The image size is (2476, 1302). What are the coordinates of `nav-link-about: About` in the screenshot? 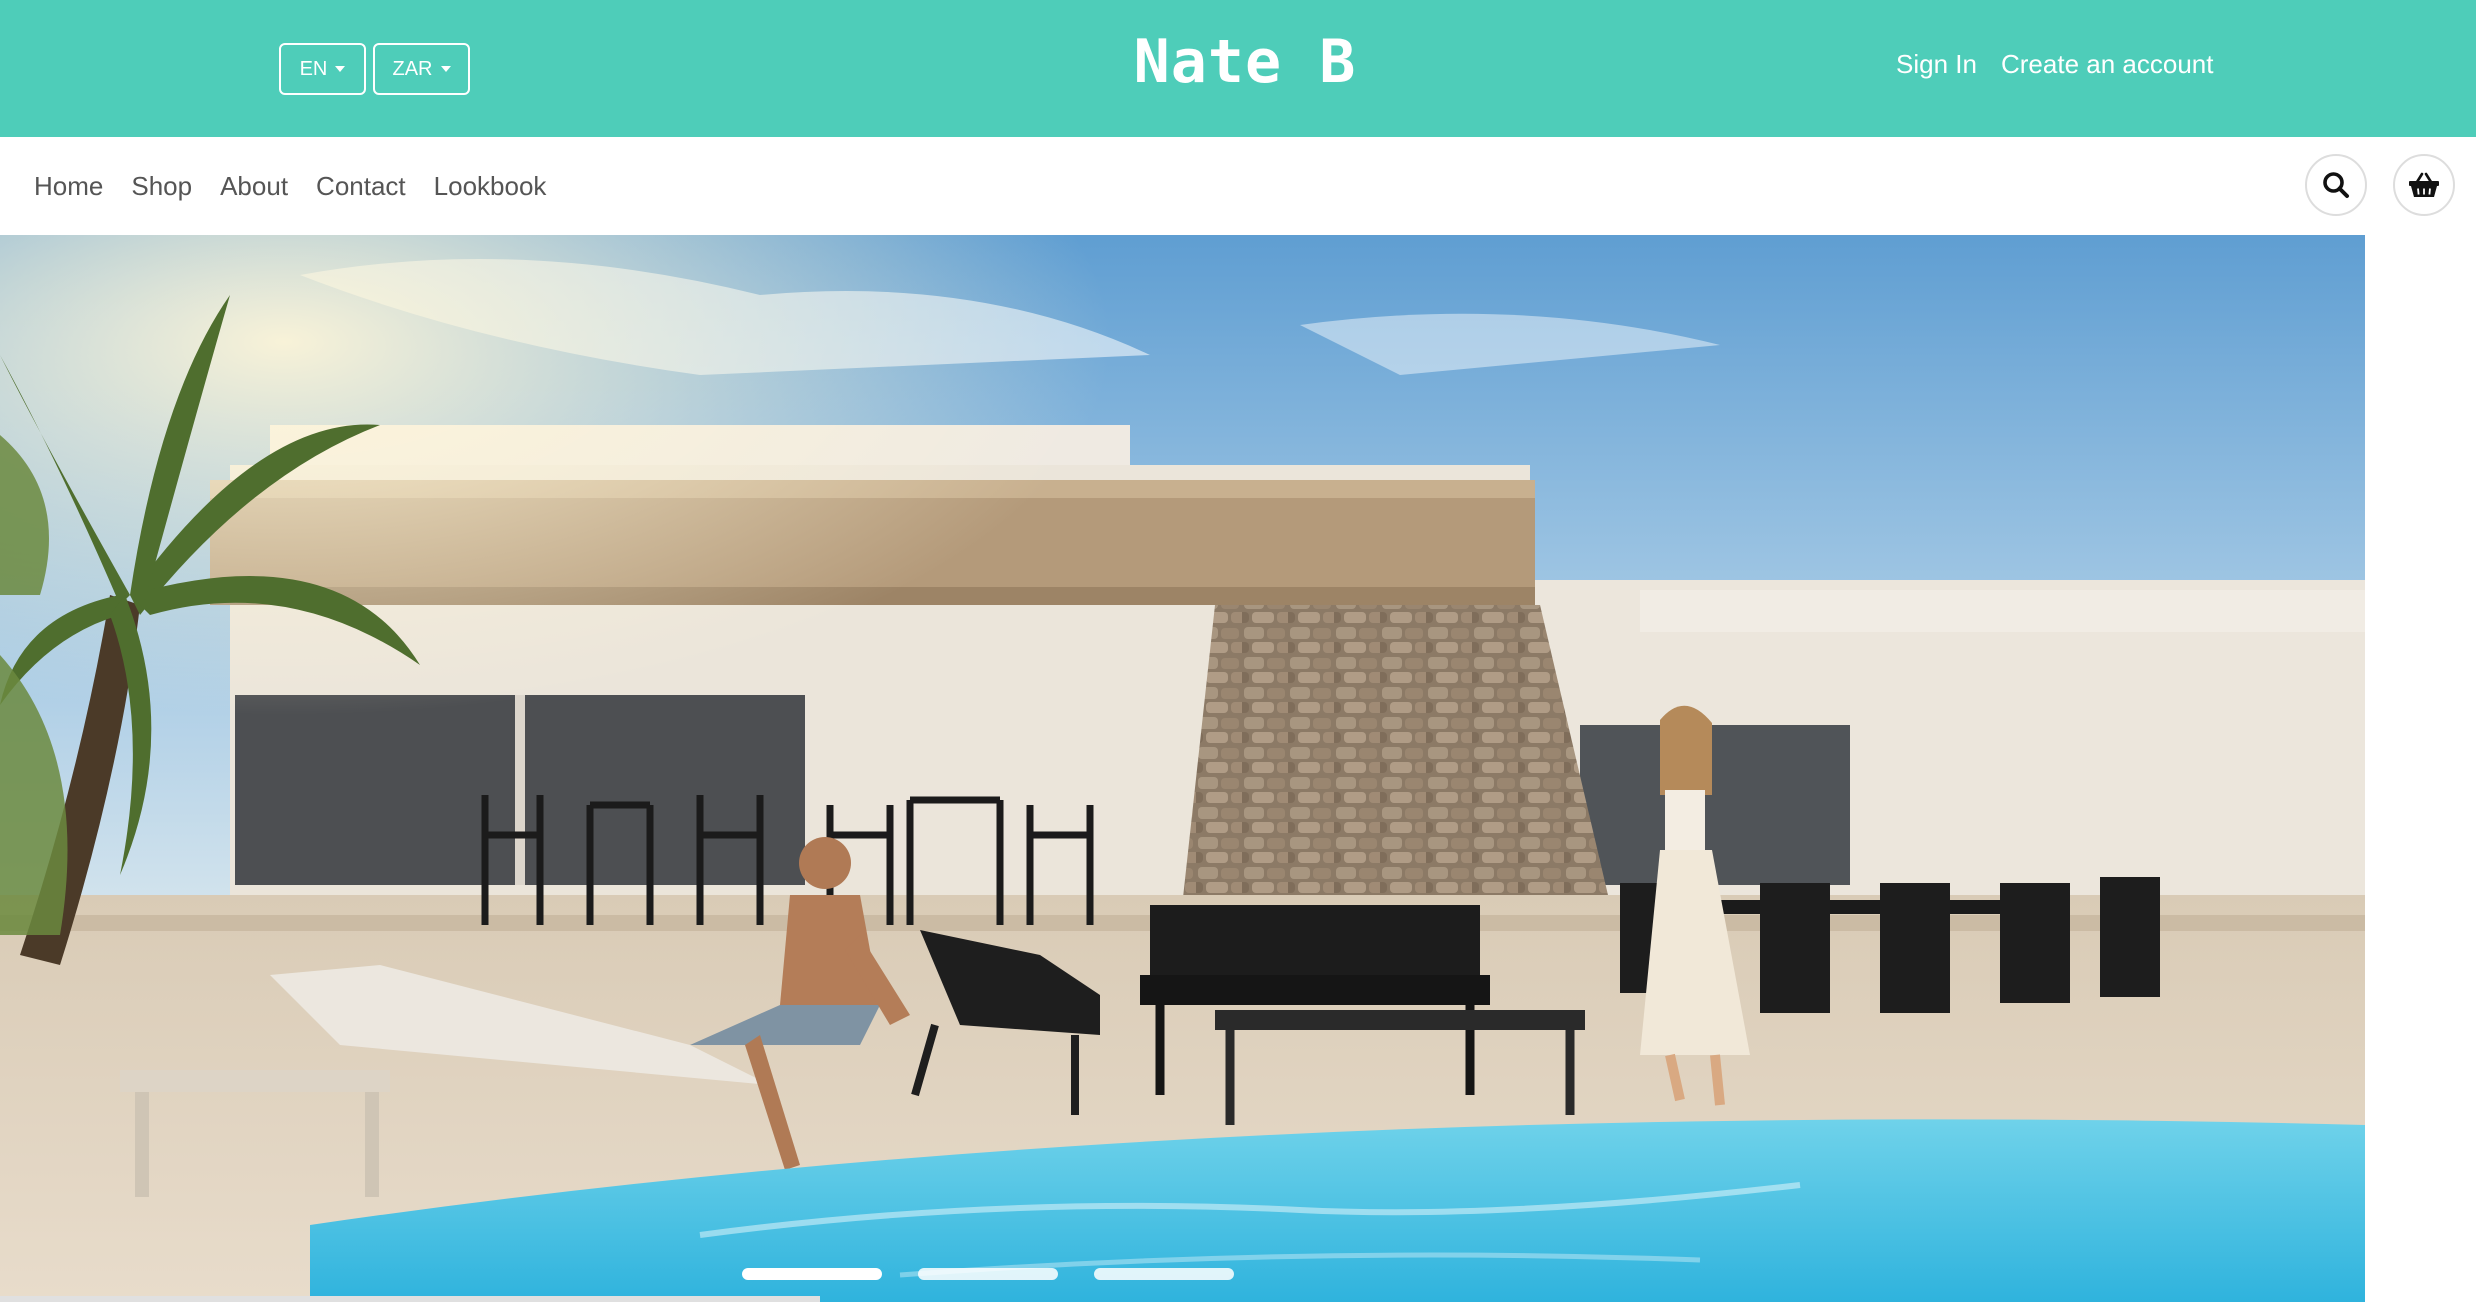 It's located at (254, 186).